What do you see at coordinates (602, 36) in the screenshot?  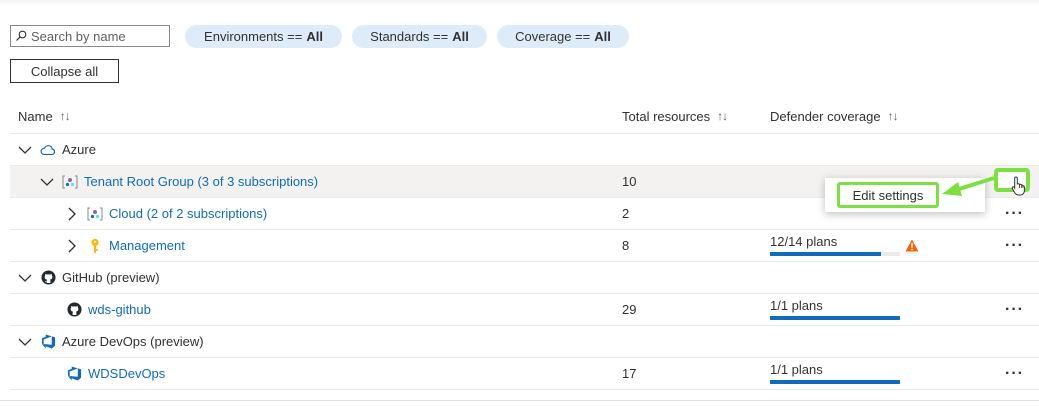 I see `filter-coverage-value: All` at bounding box center [602, 36].